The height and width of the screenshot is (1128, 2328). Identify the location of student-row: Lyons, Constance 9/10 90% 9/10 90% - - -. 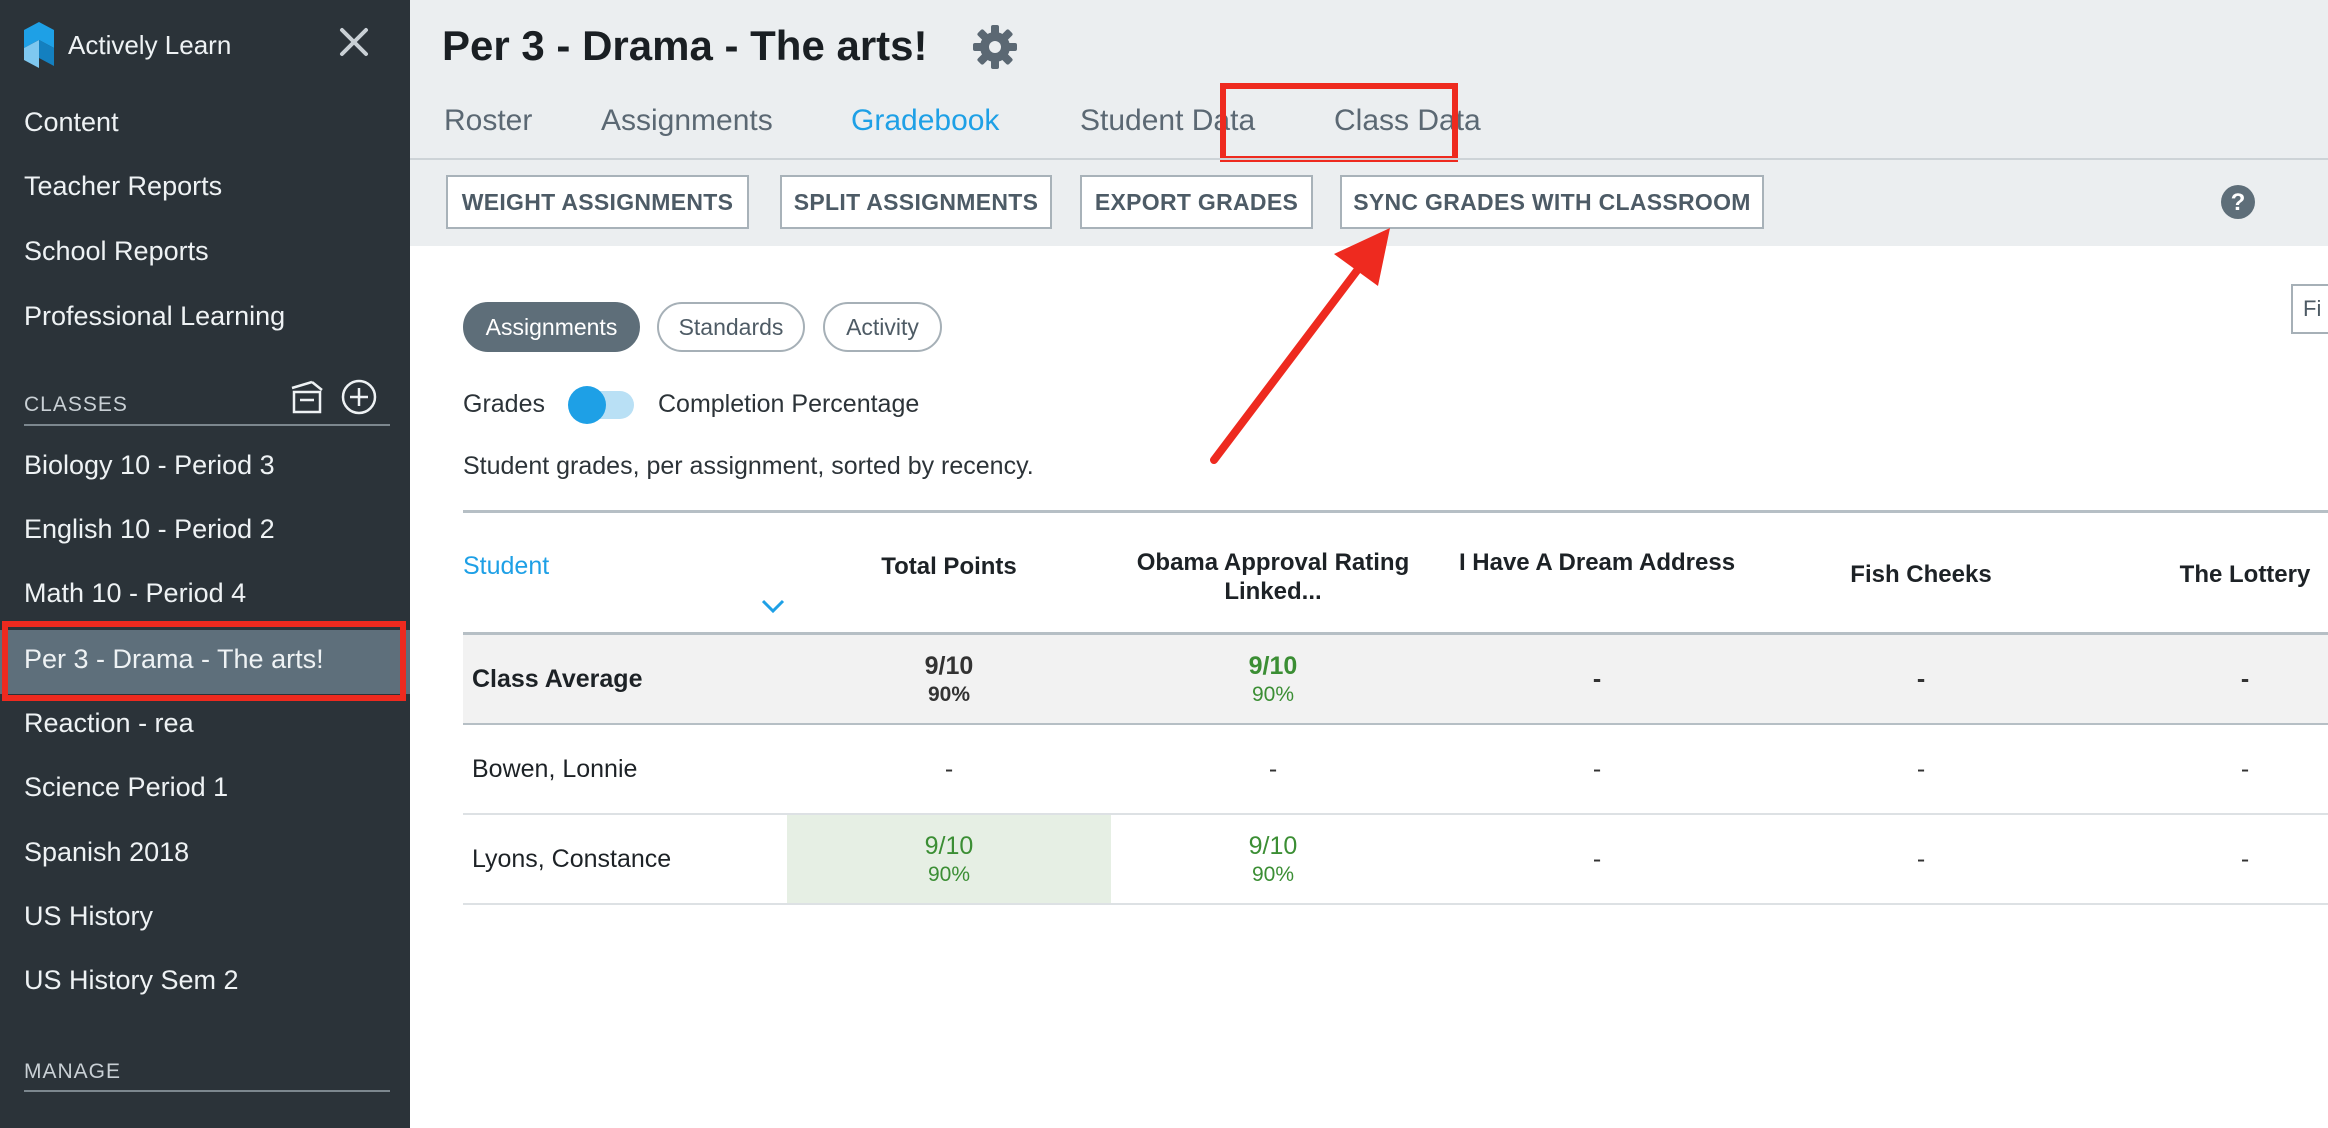
(1395, 860).